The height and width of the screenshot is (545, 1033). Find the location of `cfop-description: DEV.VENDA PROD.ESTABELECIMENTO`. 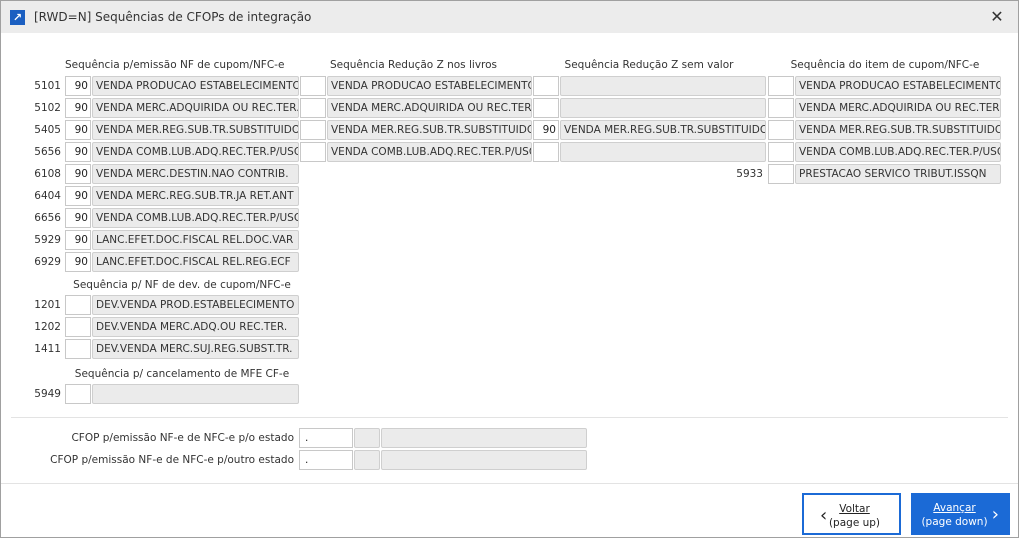

cfop-description: DEV.VENDA PROD.ESTABELECIMENTO is located at coordinates (195, 305).